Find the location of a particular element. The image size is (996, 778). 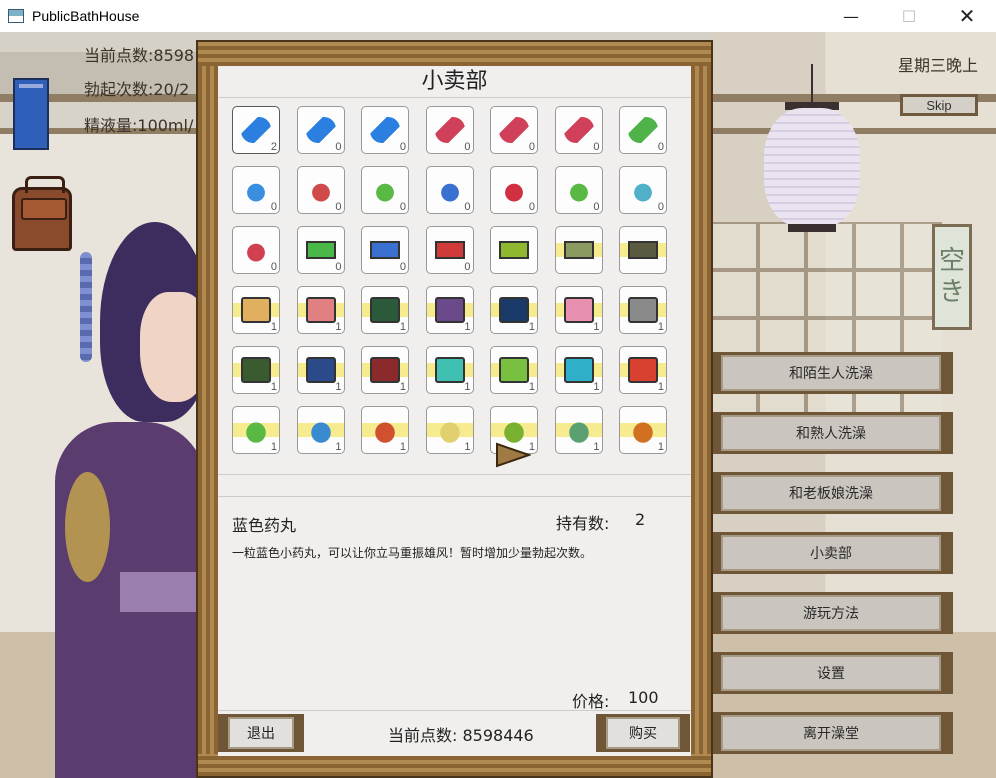

green-lips-icon is located at coordinates (514, 430).